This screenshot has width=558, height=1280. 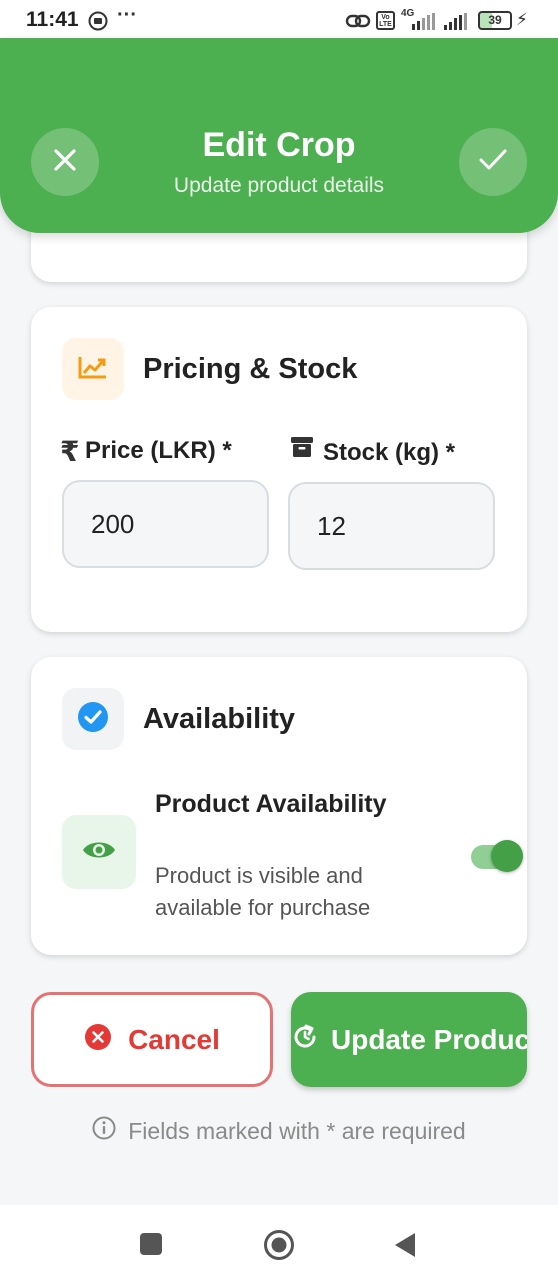 What do you see at coordinates (522, 19) in the screenshot?
I see `charging-icon: ⚡` at bounding box center [522, 19].